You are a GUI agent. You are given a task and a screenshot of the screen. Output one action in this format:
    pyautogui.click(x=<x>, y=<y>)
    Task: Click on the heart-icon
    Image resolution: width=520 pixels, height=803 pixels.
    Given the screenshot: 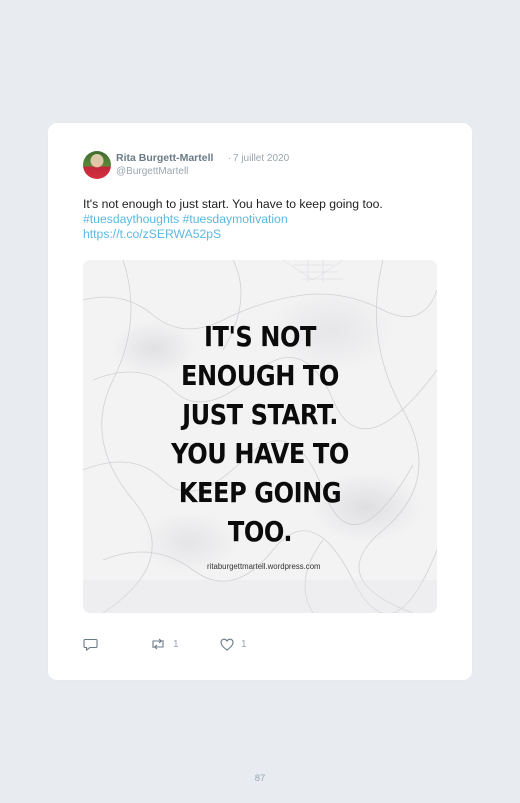 What is the action you would take?
    pyautogui.click(x=227, y=644)
    